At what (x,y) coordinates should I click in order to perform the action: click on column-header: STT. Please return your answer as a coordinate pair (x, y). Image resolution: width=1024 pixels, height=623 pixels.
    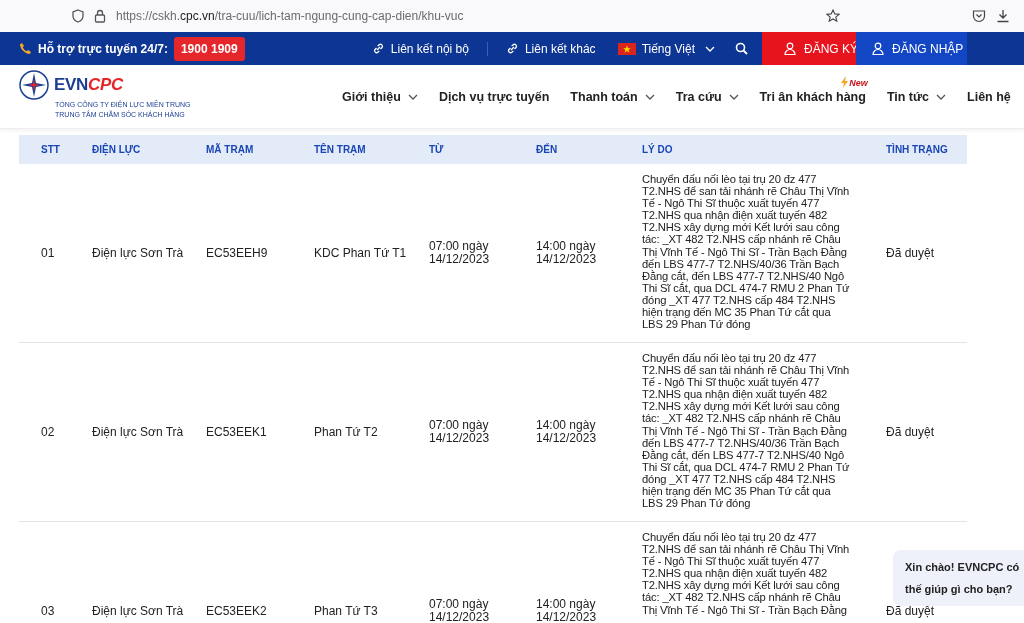
    Looking at the image, I should click on (50, 149).